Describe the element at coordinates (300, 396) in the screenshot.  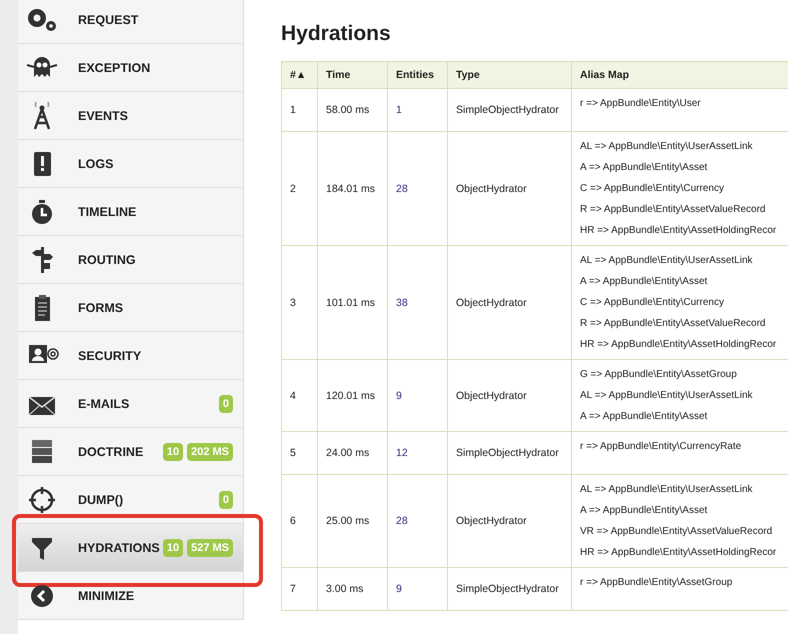
I see `table-cell: 4` at that location.